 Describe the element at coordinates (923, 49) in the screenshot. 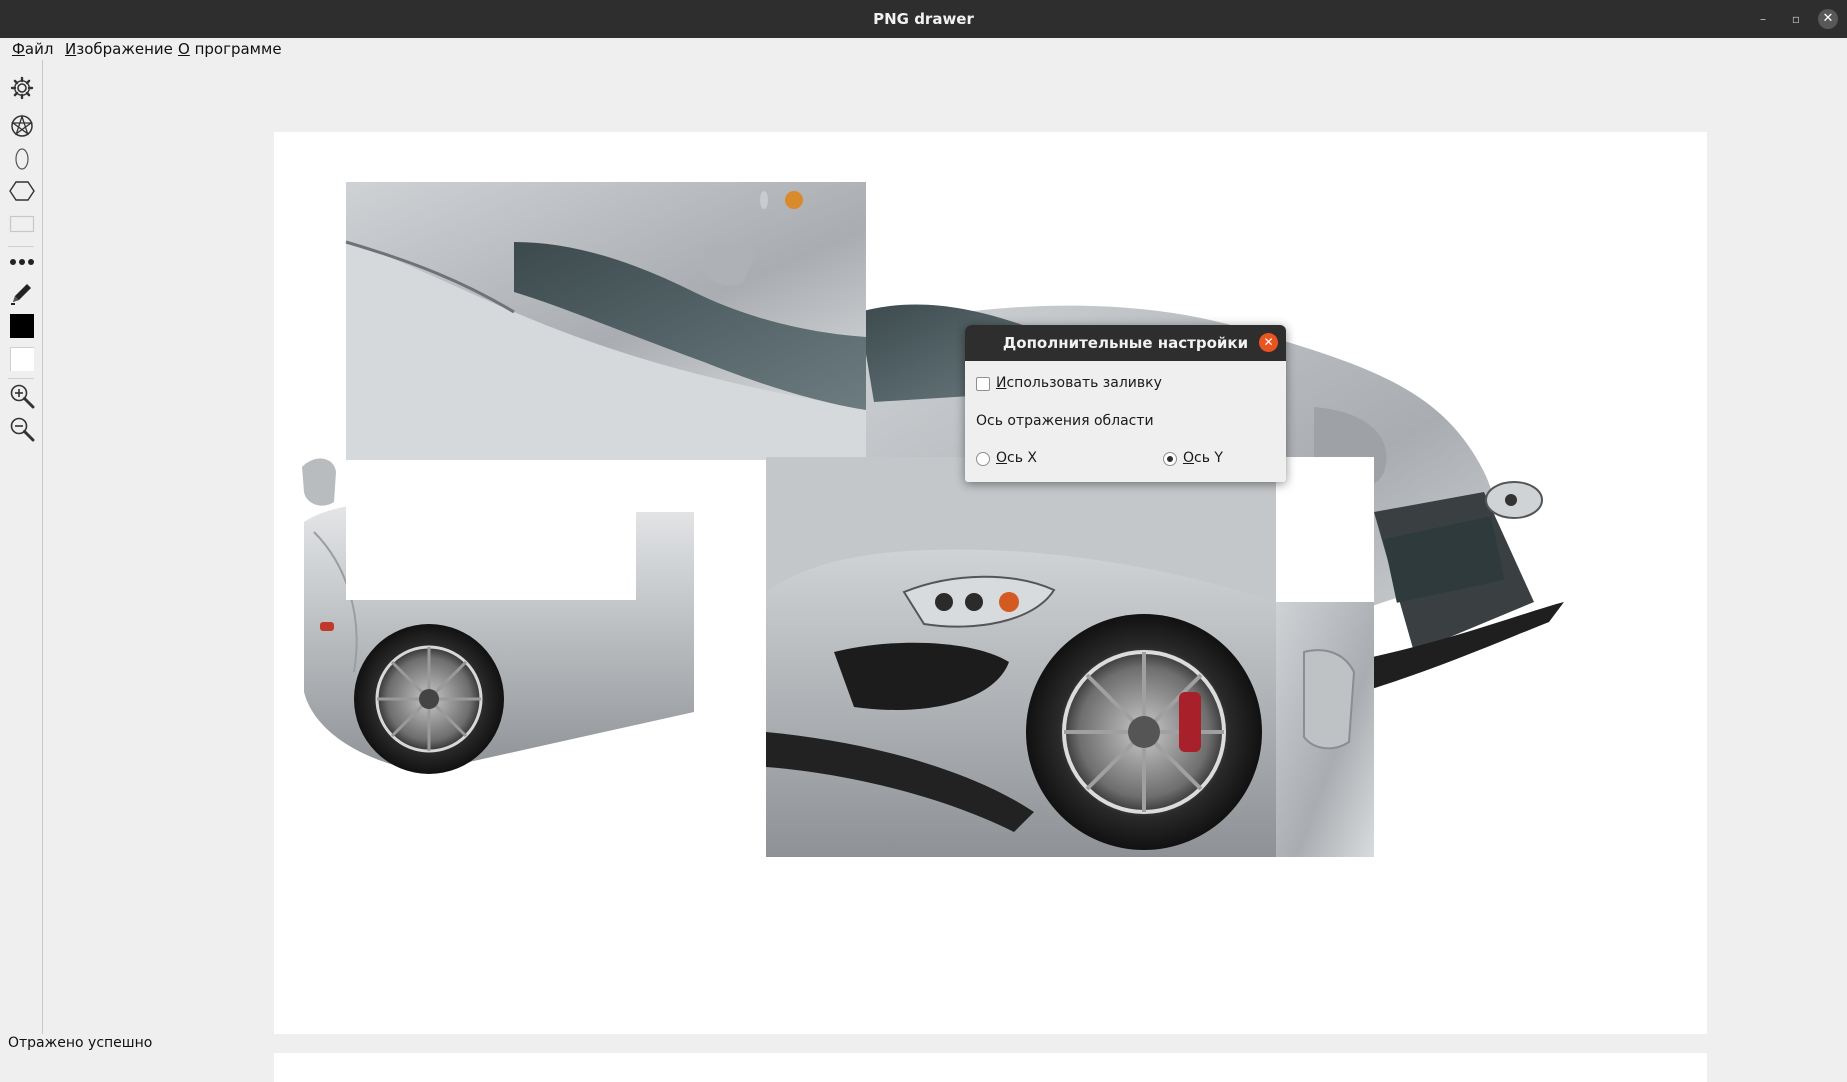

I see `menu-bar: Файл Изображение О программе` at that location.